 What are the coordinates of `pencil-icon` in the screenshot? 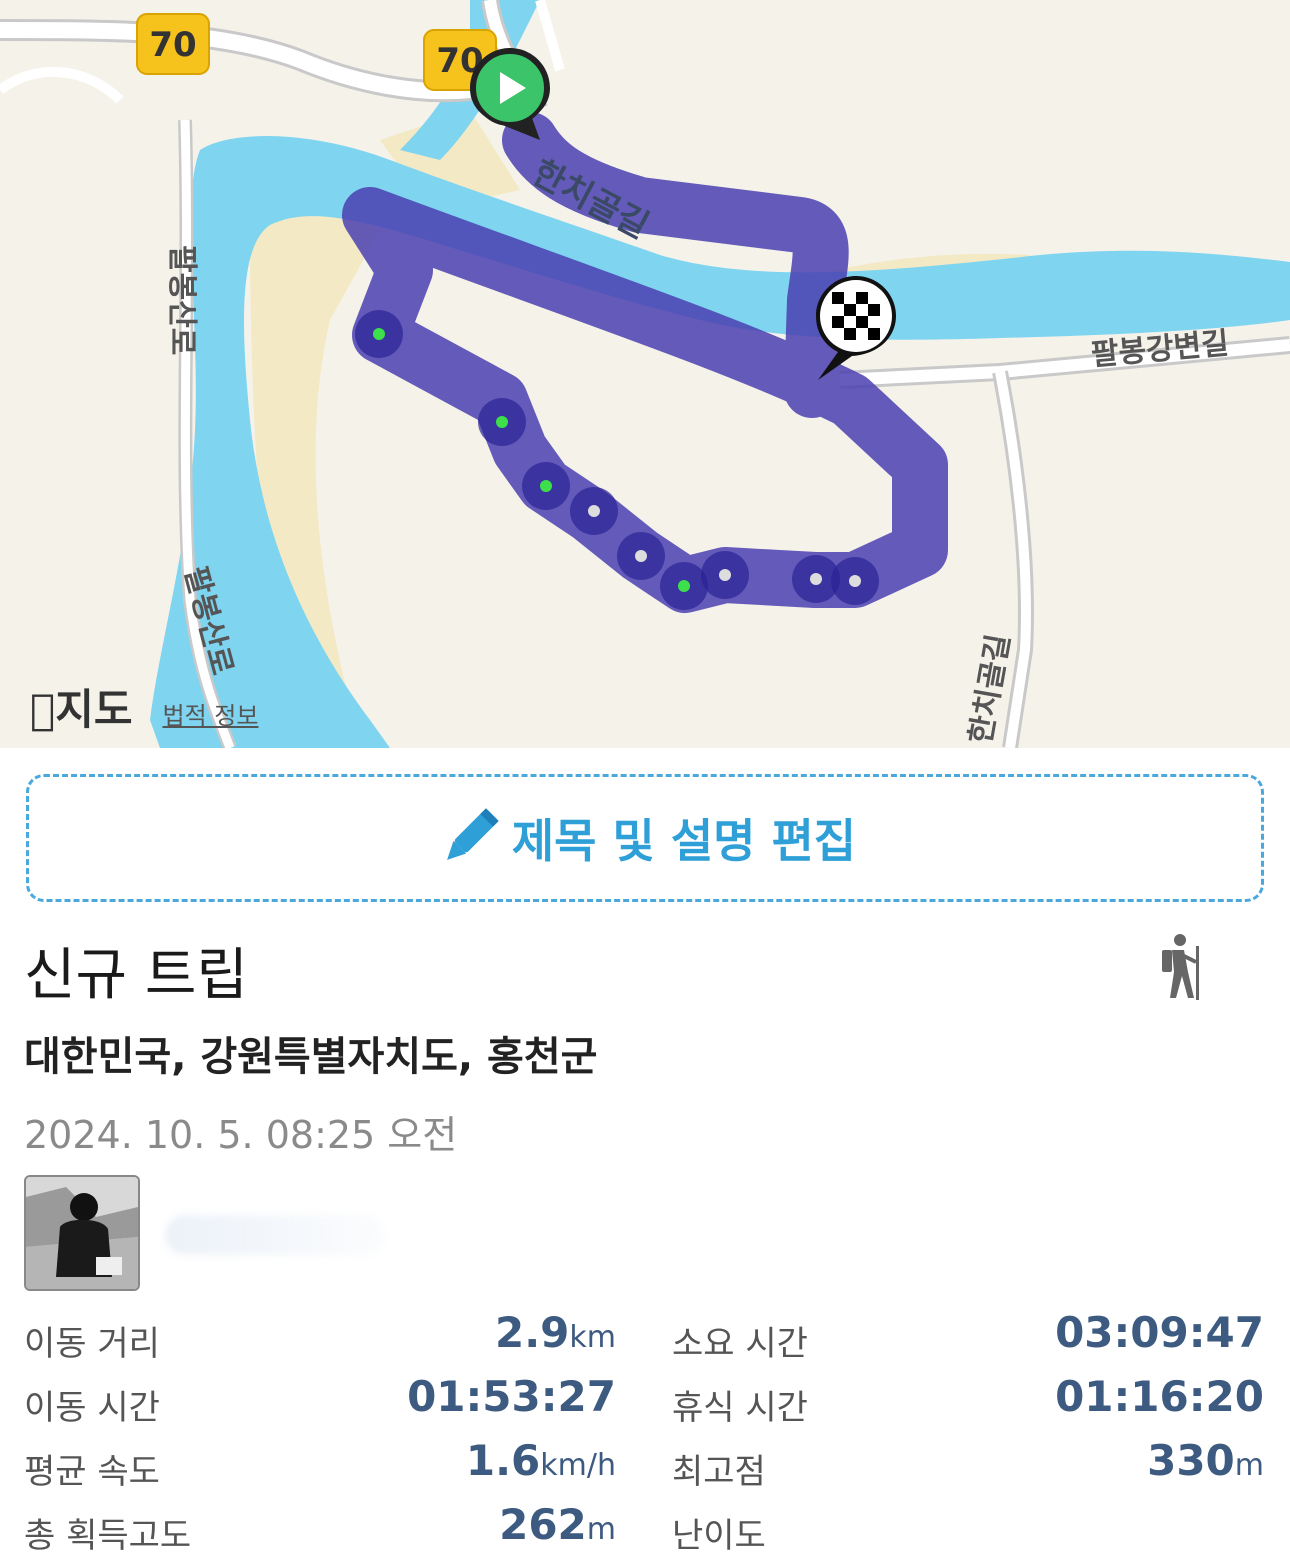 It's located at (472, 834).